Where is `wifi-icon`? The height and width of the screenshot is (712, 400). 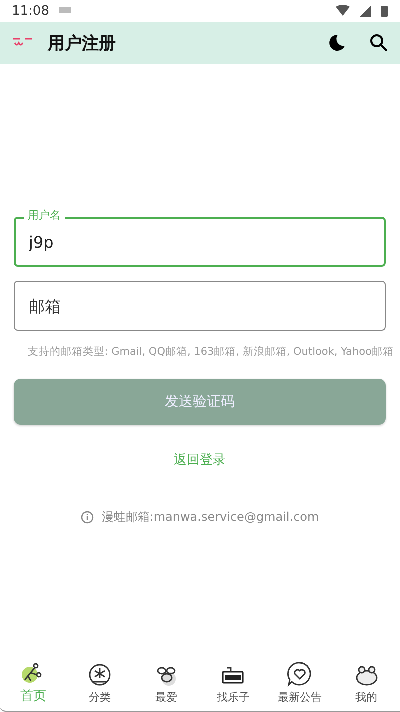
wifi-icon is located at coordinates (343, 11).